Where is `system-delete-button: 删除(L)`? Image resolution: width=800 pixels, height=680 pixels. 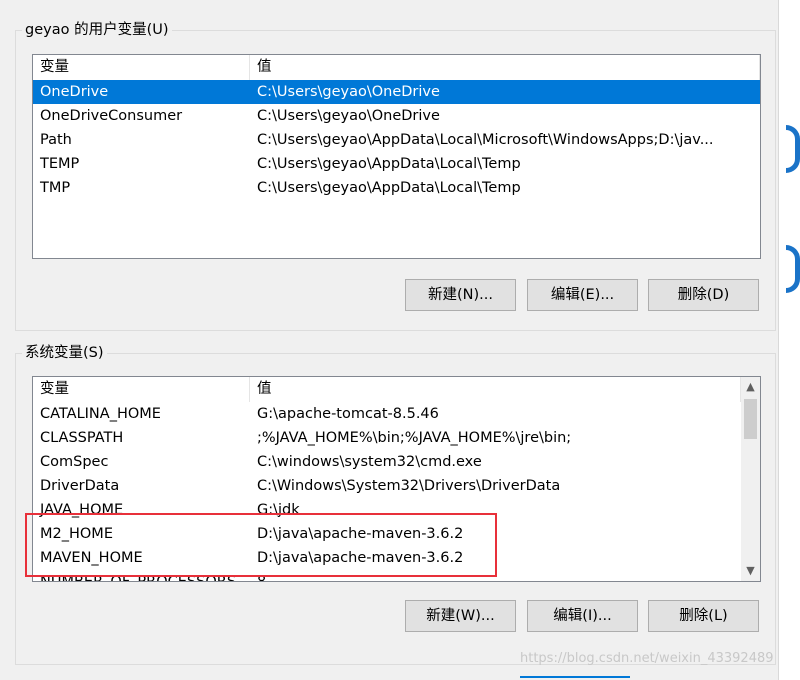 system-delete-button: 删除(L) is located at coordinates (703, 616).